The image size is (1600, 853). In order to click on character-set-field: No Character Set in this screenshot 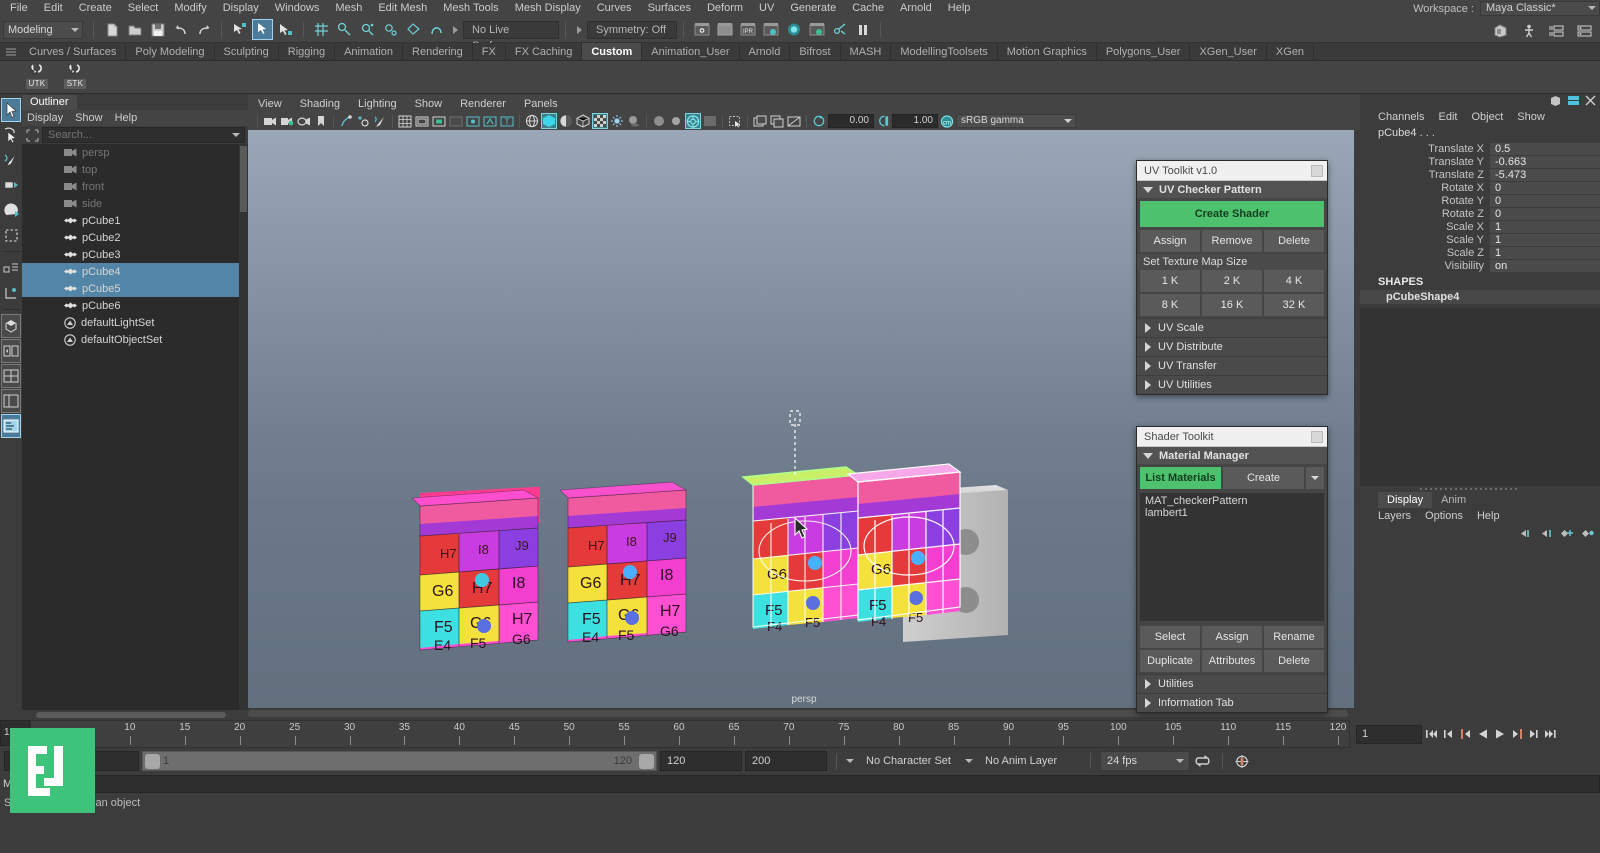, I will do `click(909, 761)`.